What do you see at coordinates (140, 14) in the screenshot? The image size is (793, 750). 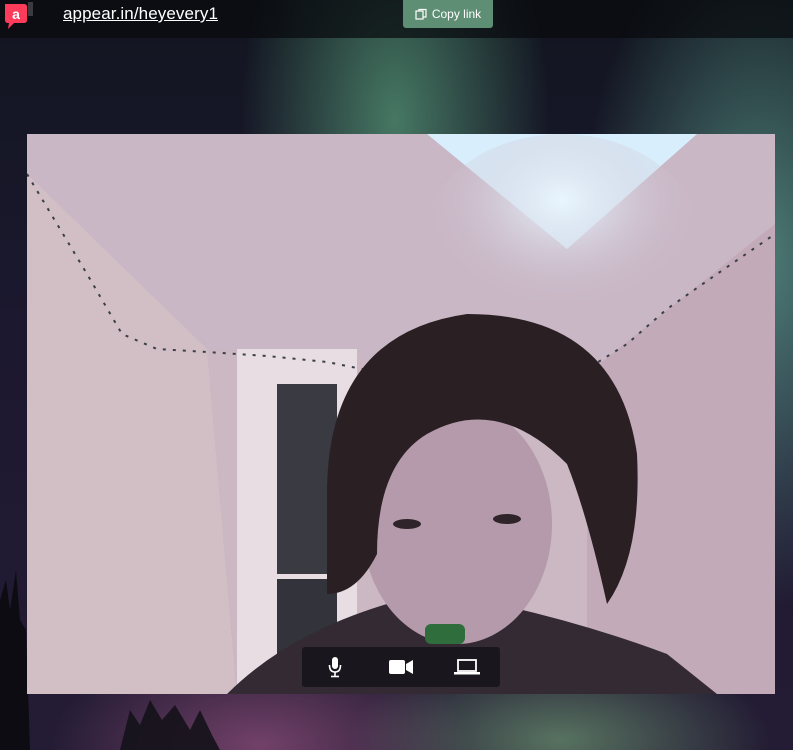 I see `room-url-link: appear.in/heyevery1` at bounding box center [140, 14].